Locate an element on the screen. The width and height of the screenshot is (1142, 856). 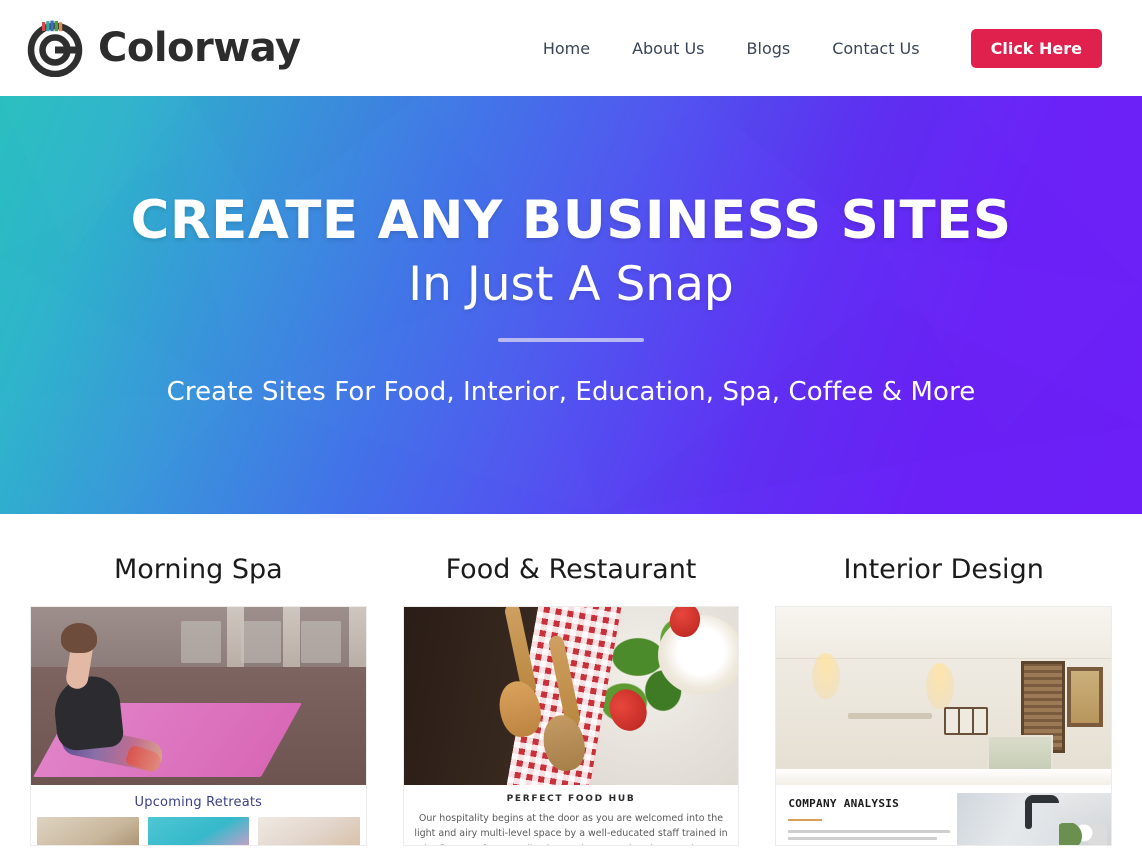
colorway-ring-icon is located at coordinates (55, 48).